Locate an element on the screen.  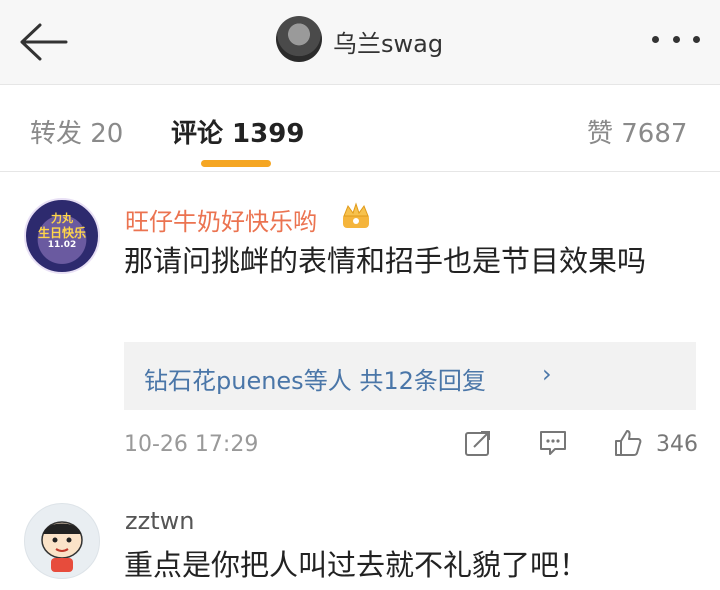
like-count: 346 is located at coordinates (677, 444).